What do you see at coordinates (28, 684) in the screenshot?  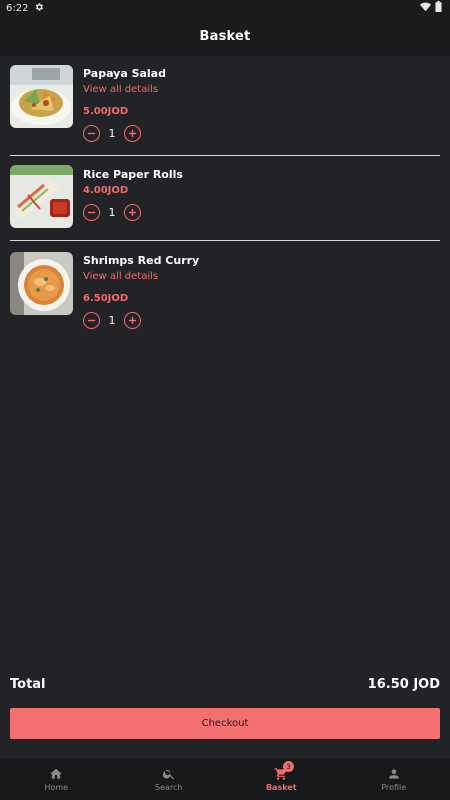 I see `total-label: Total` at bounding box center [28, 684].